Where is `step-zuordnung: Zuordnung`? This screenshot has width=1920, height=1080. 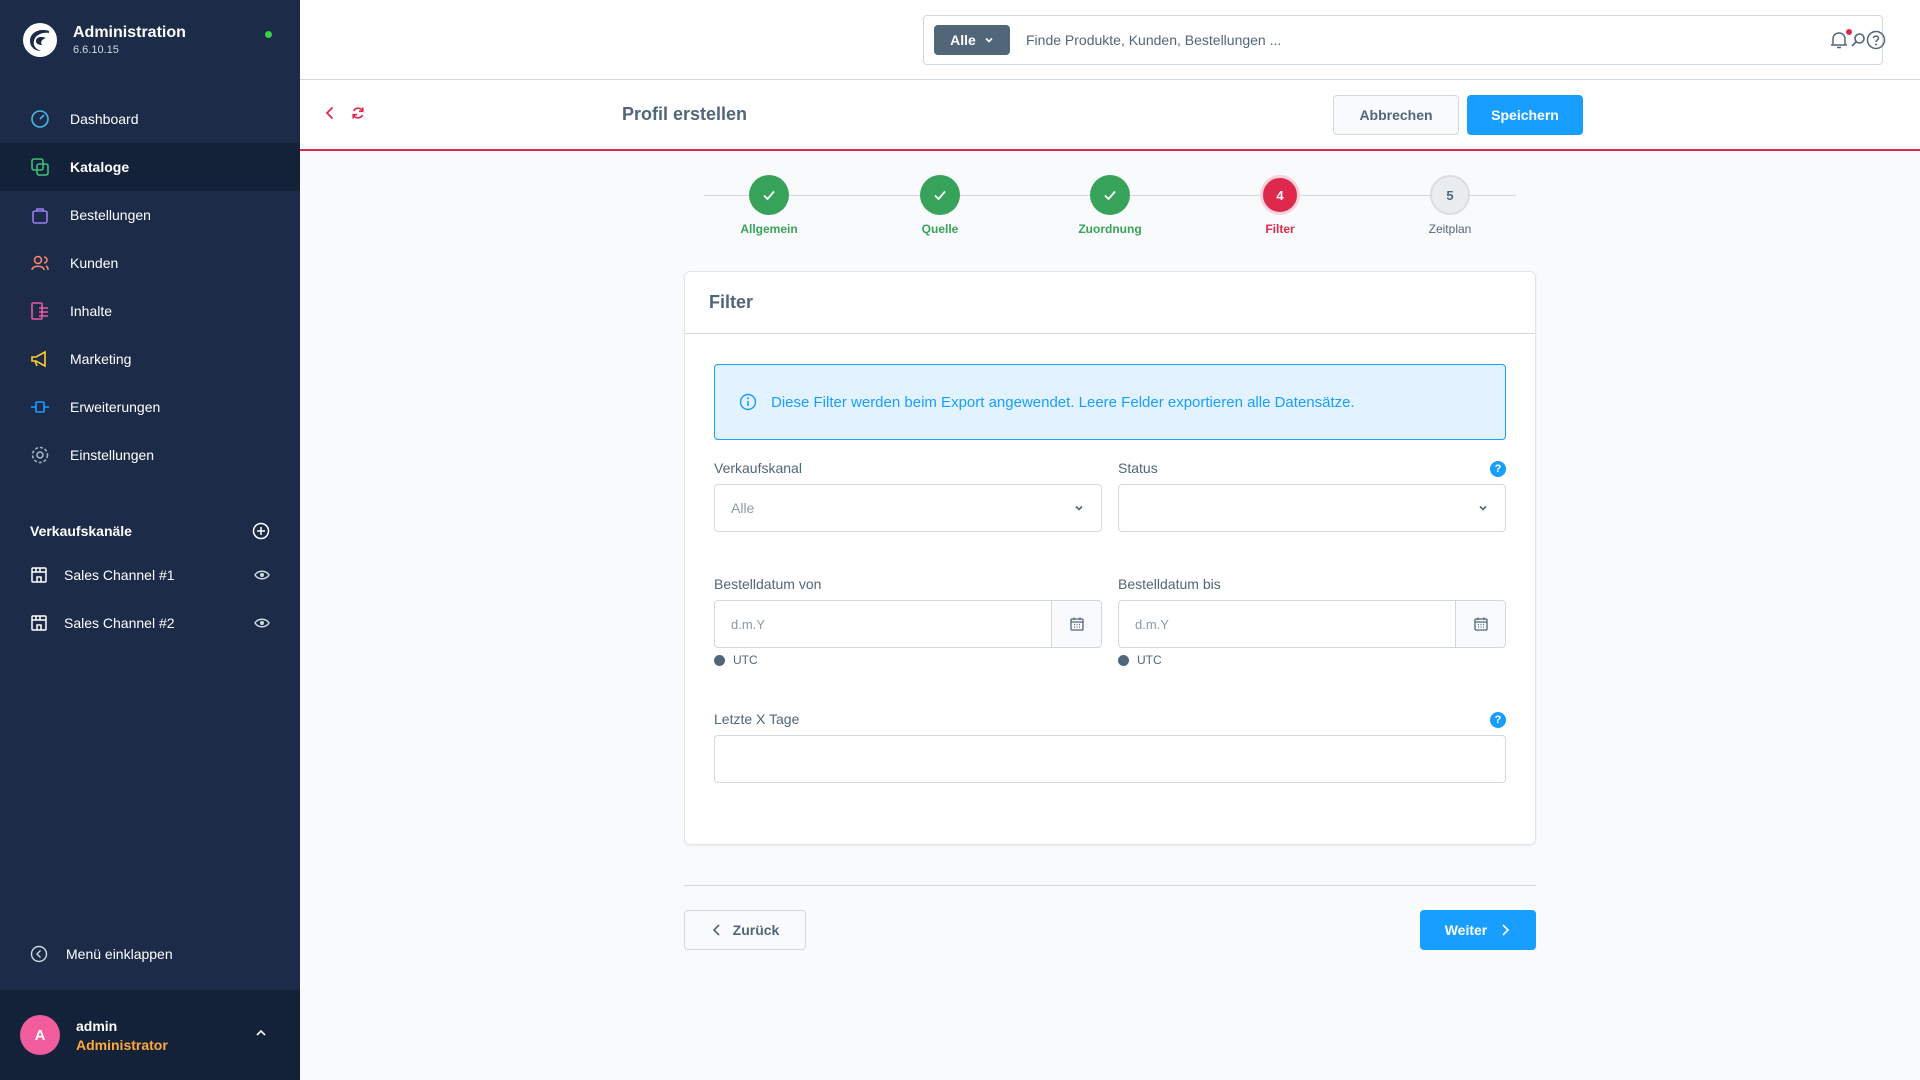 step-zuordnung: Zuordnung is located at coordinates (1110, 205).